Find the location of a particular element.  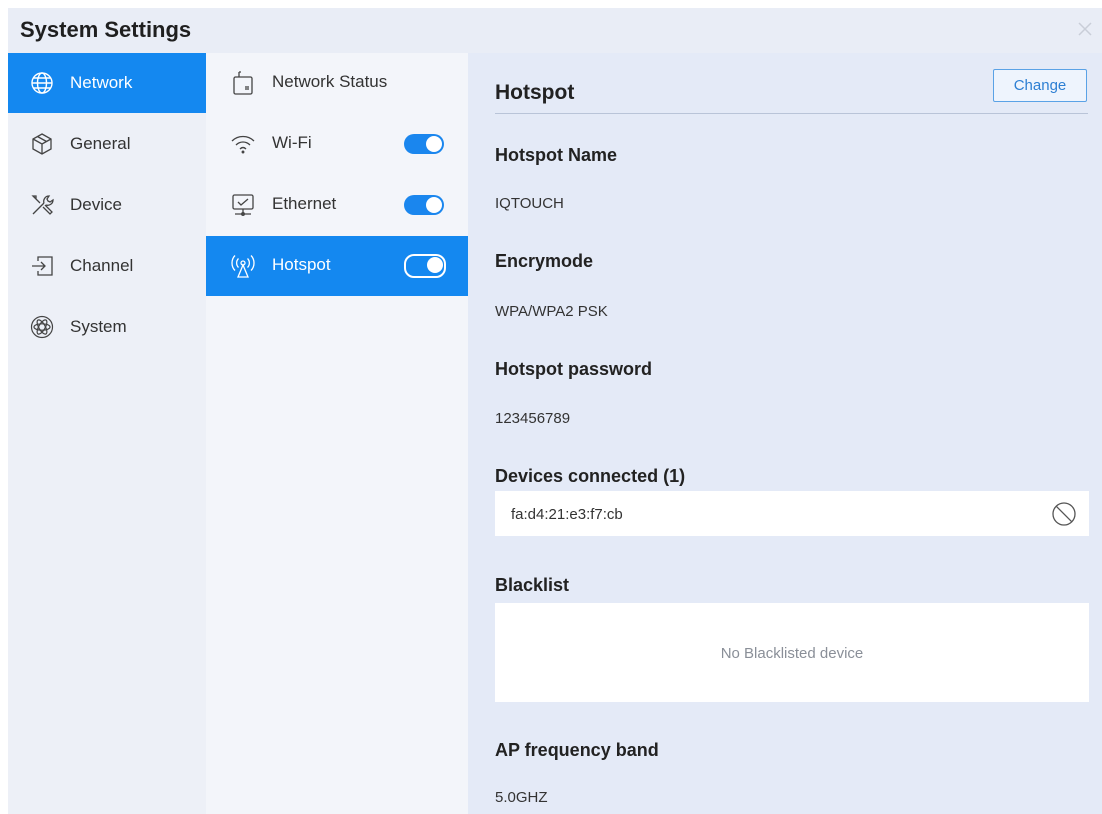

hotspot-password-label: Hotspot password is located at coordinates (574, 369).